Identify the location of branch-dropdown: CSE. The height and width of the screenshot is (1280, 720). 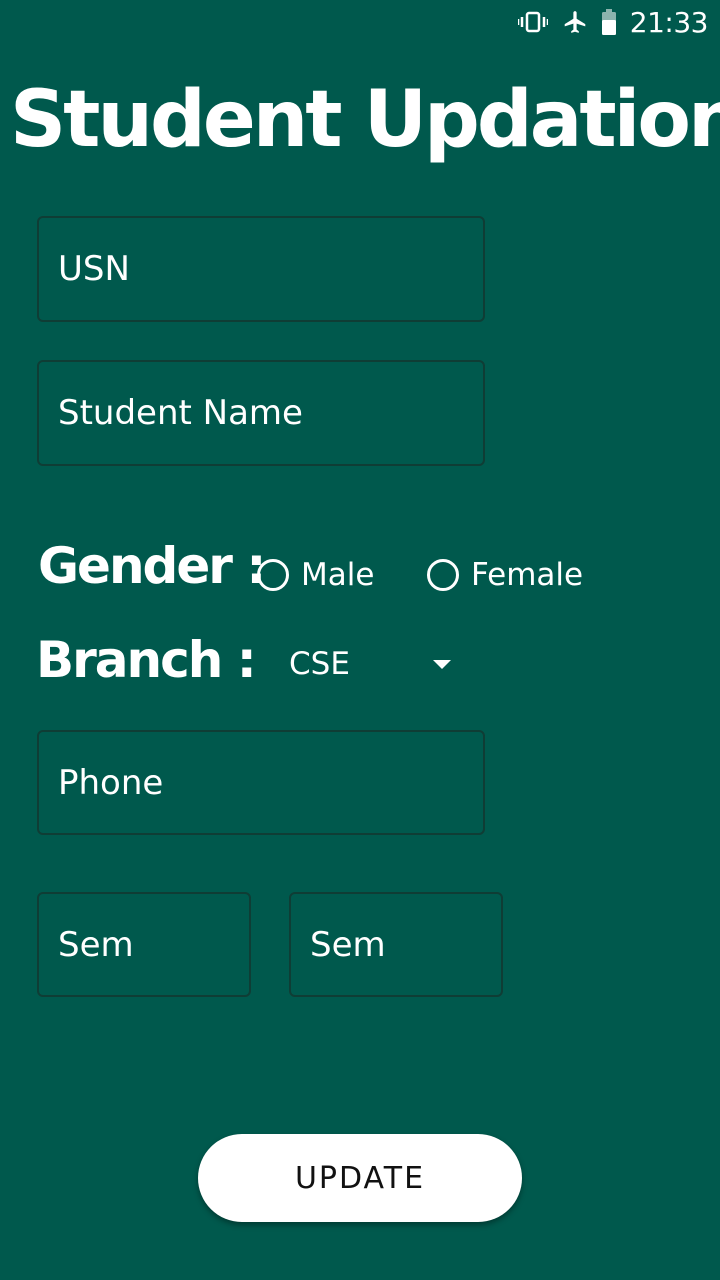
(375, 664).